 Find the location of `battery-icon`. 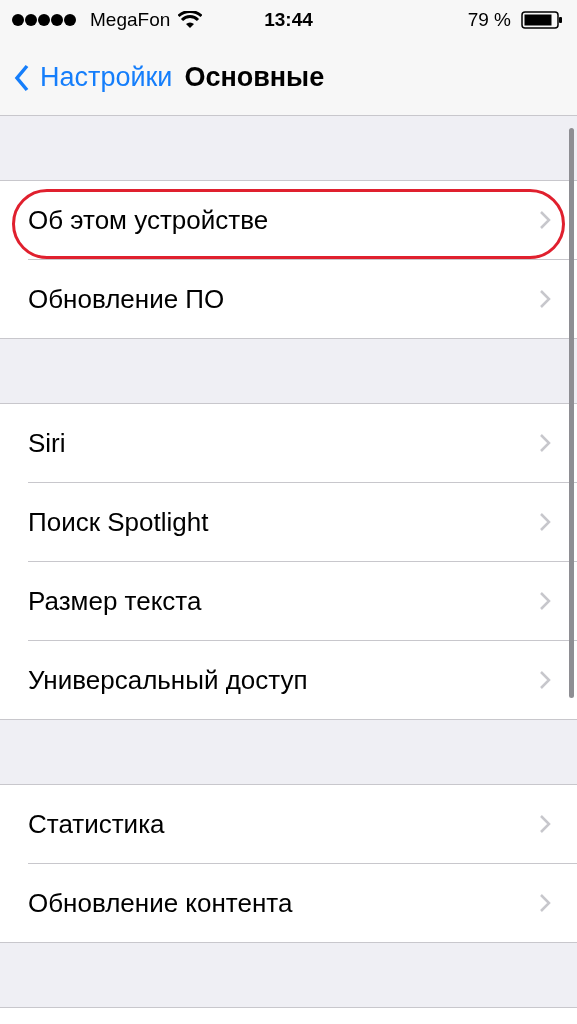

battery-icon is located at coordinates (542, 20).